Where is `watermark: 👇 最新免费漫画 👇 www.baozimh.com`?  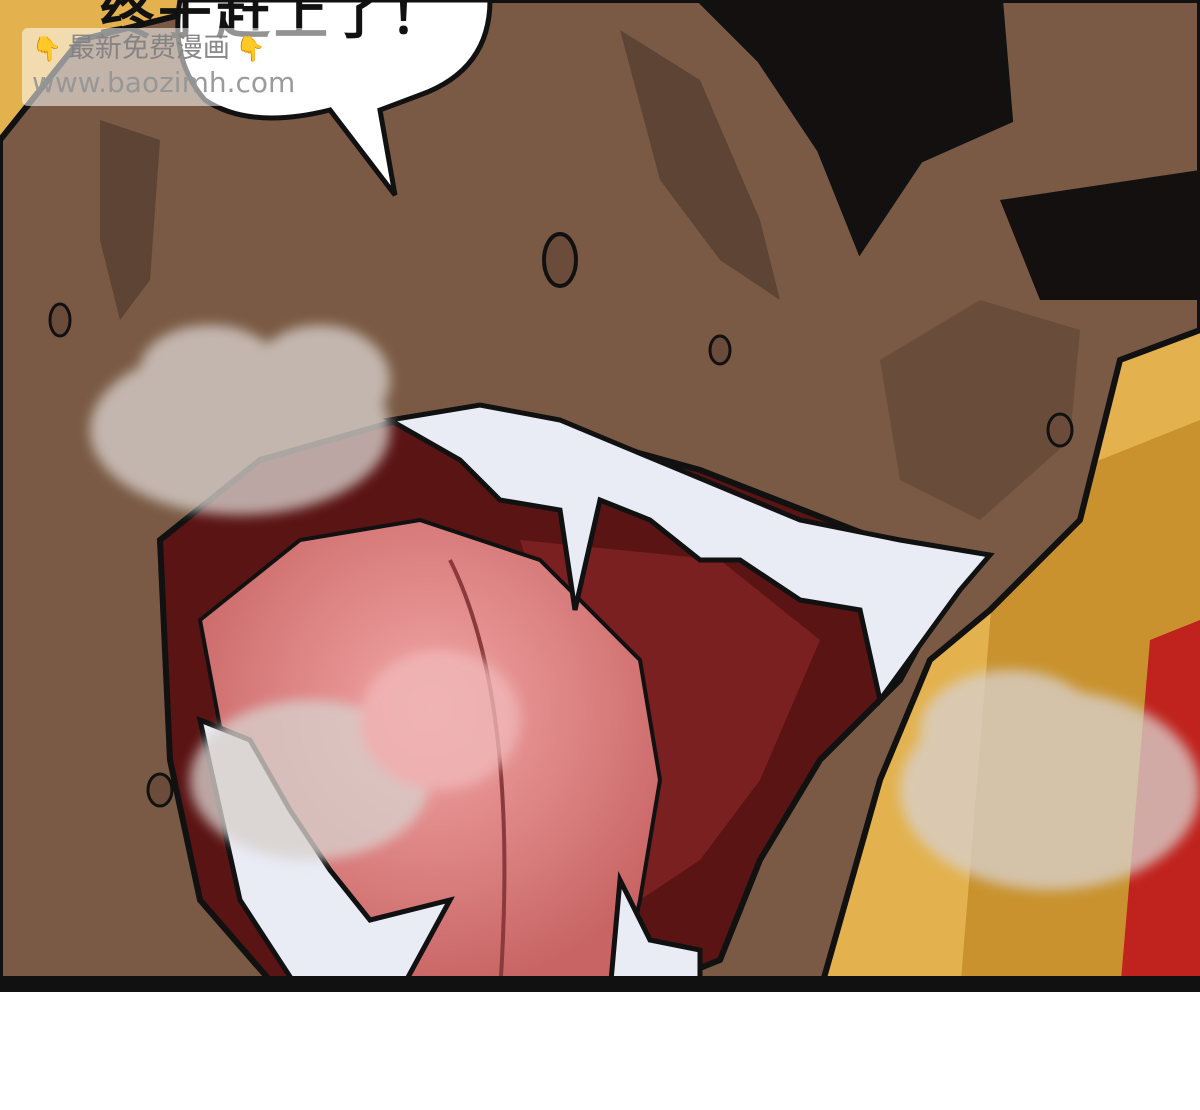
watermark: 👇 最新免费漫画 👇 www.baozimh.com is located at coordinates (175, 67).